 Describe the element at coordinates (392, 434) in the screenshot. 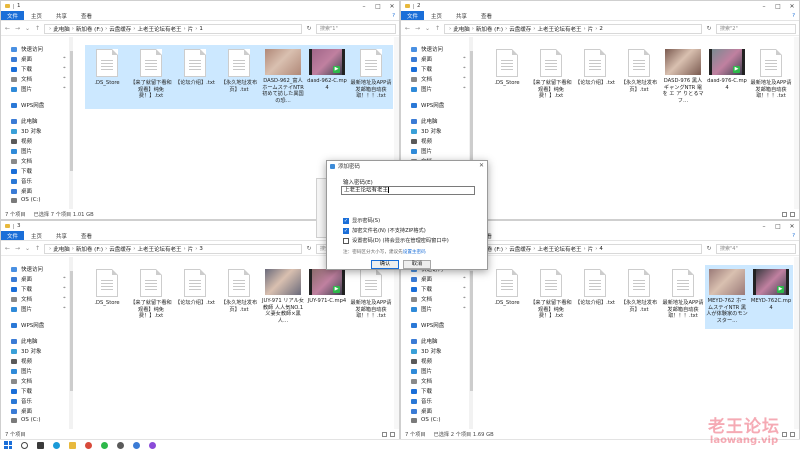

I see `large-icons-view-icon` at that location.